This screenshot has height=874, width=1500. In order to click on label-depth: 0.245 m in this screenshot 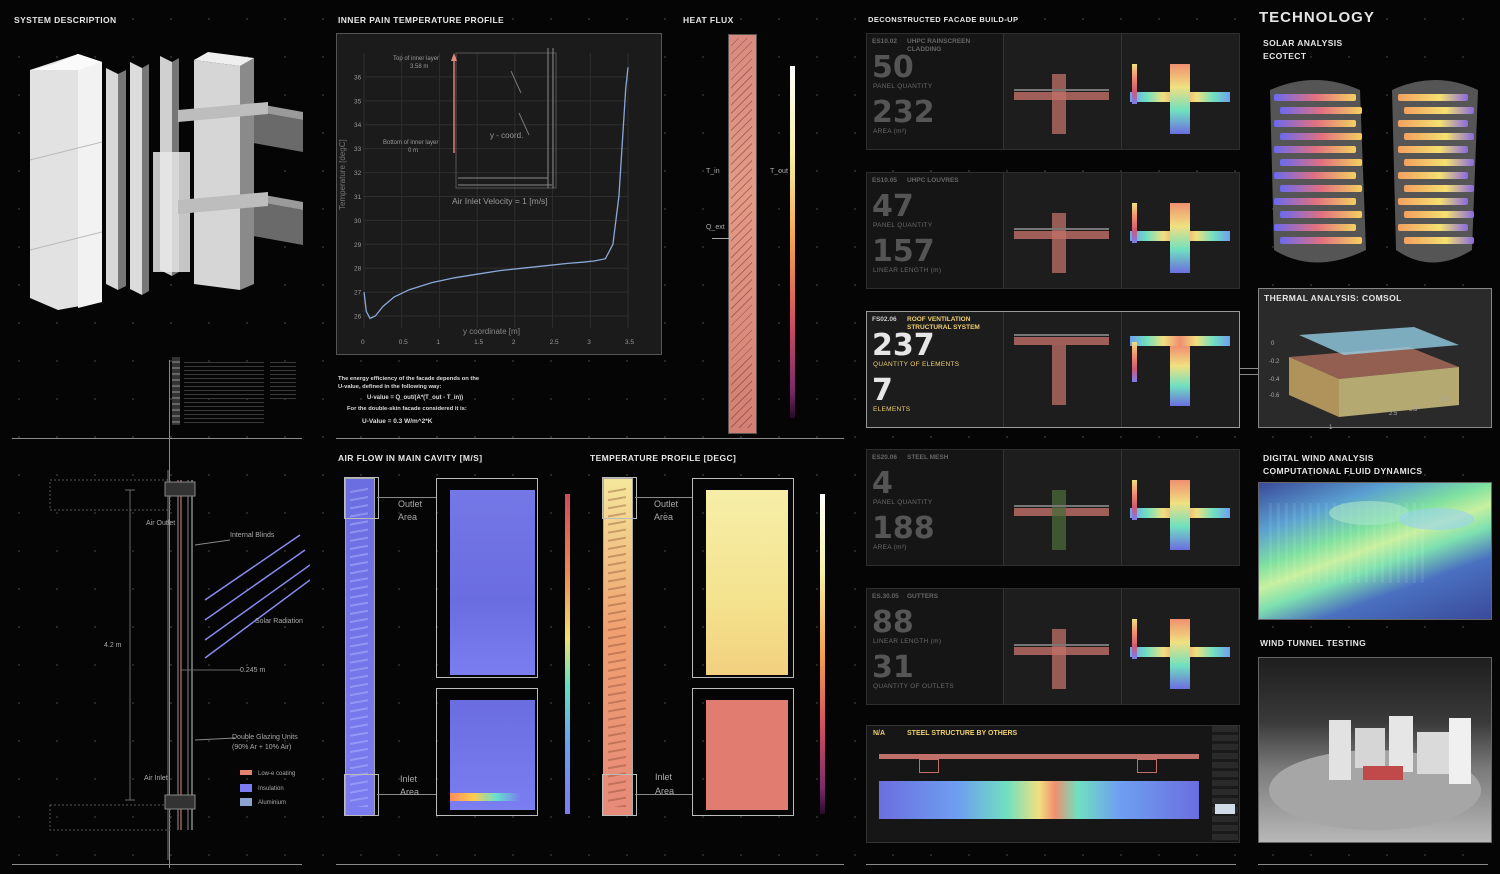, I will do `click(253, 670)`.